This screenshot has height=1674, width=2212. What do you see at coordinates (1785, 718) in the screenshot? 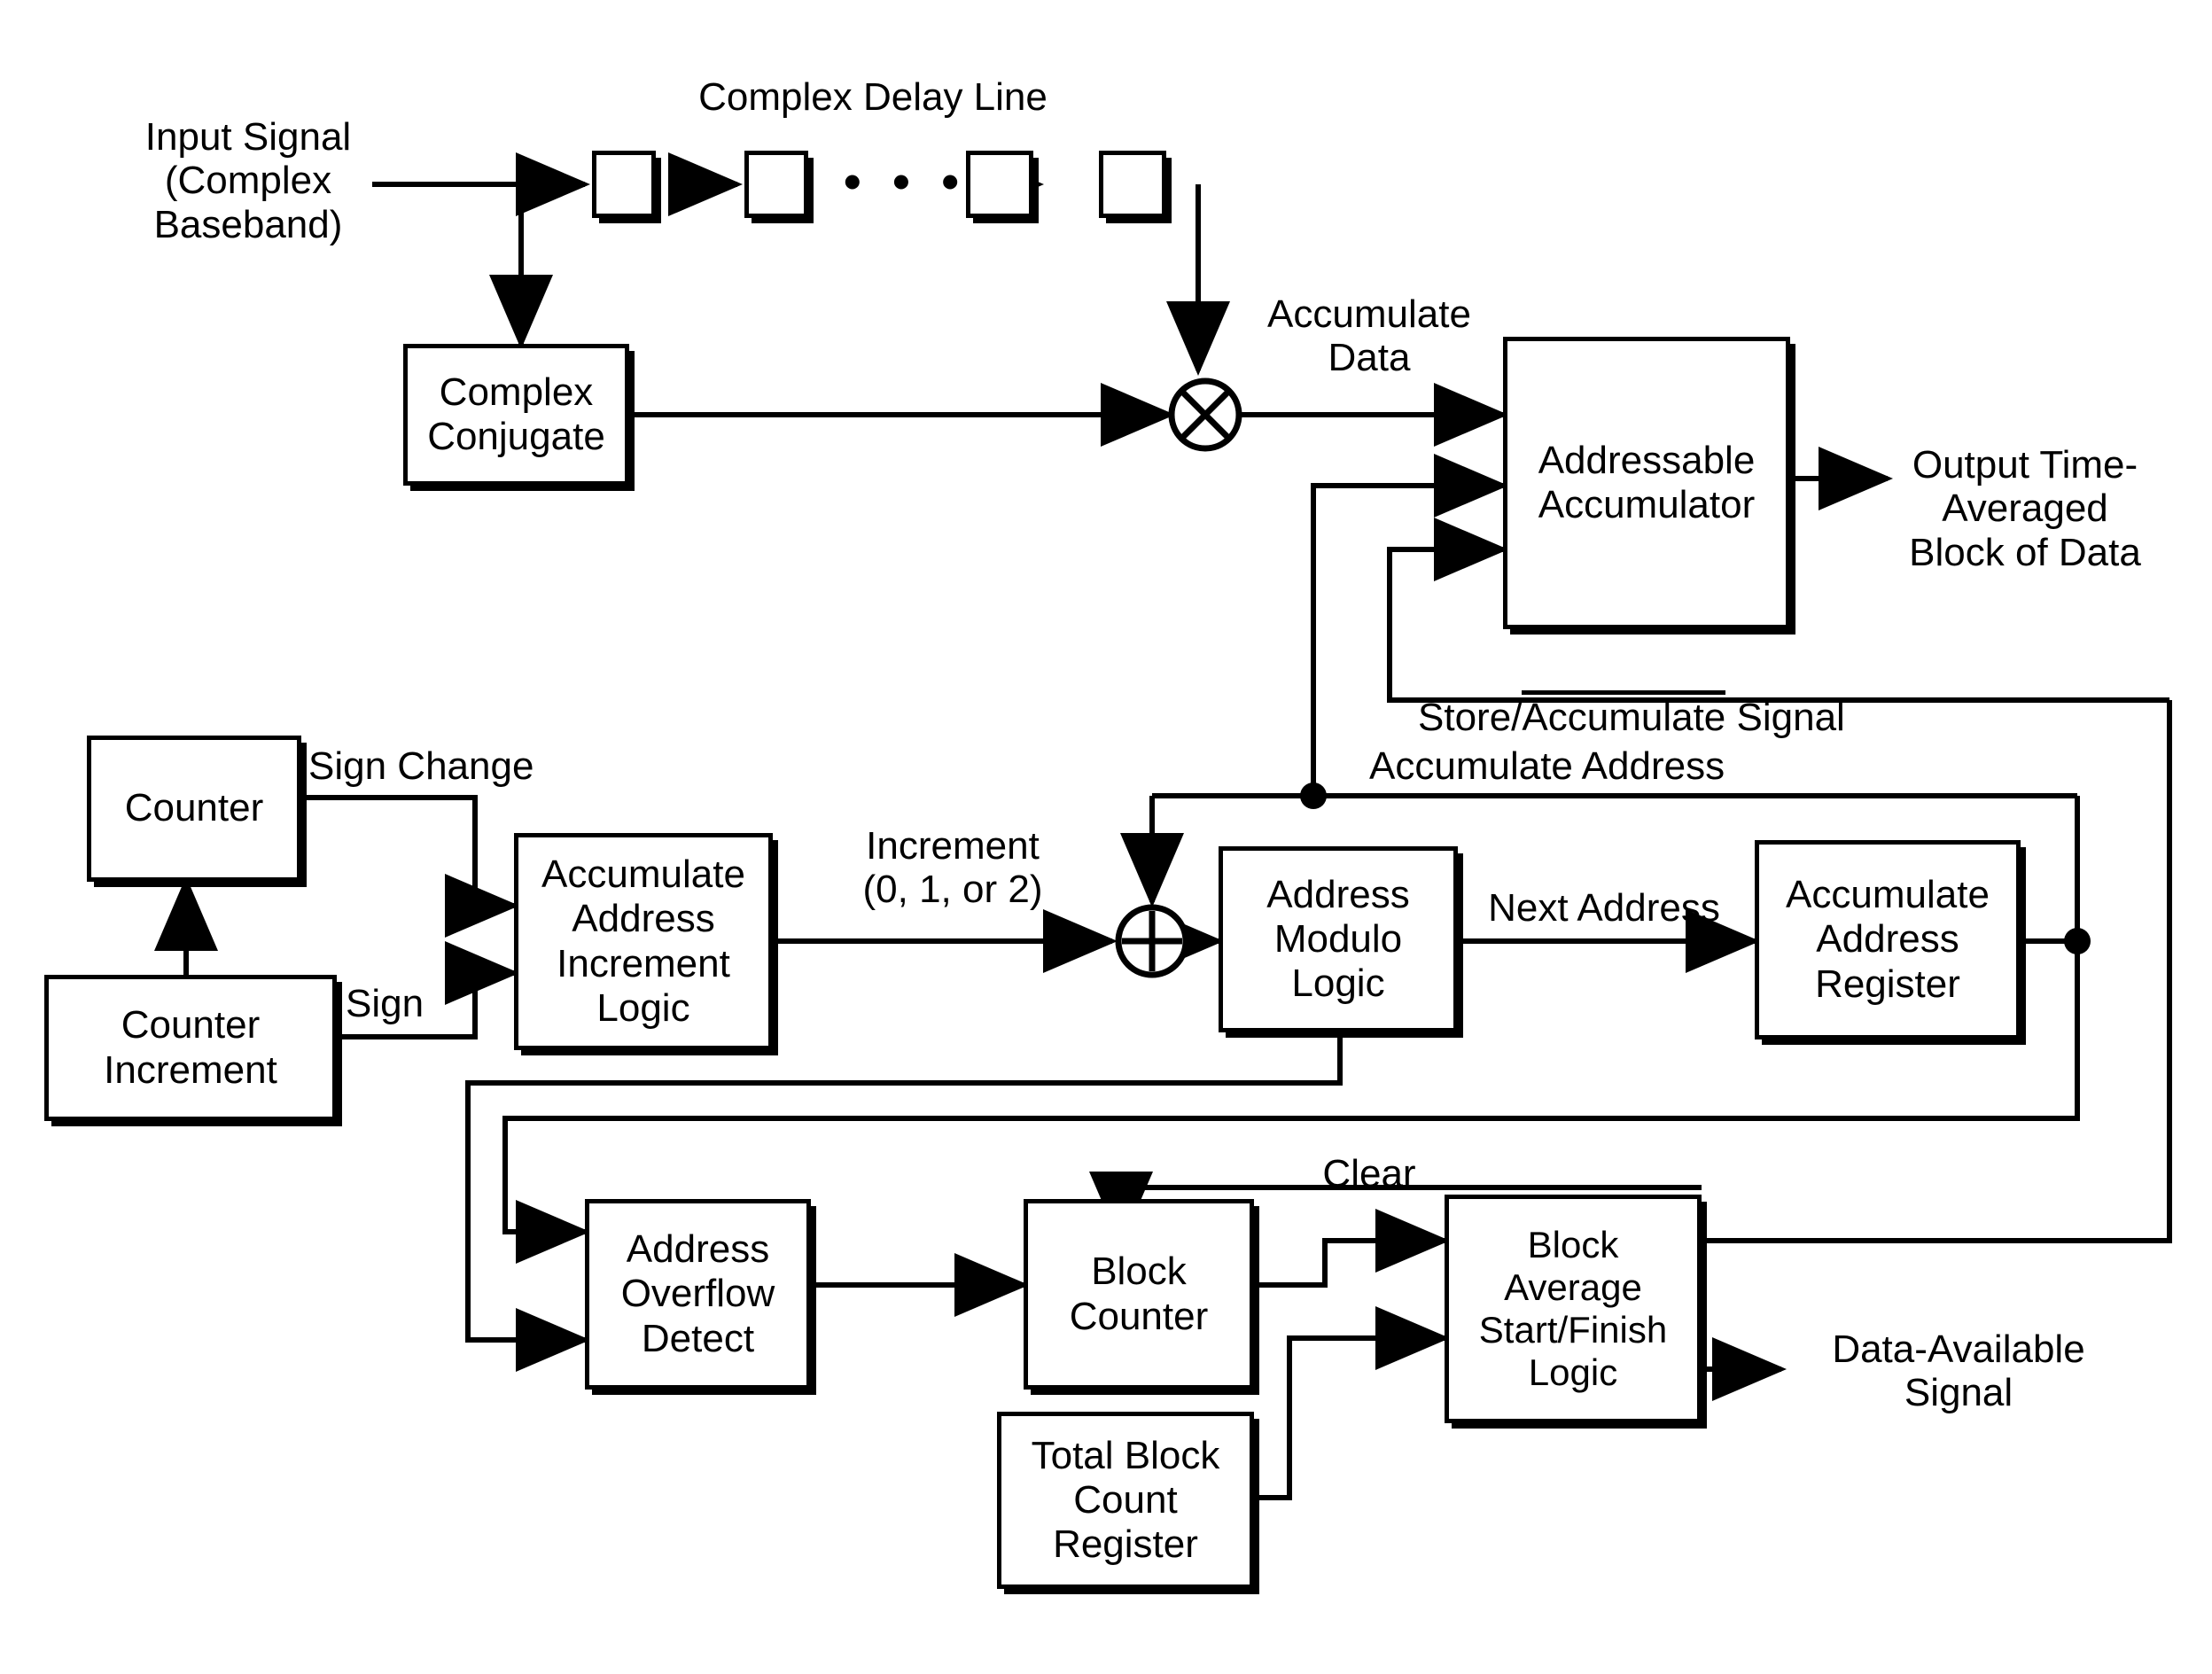
I see `signal-suffix-text: Signal` at bounding box center [1785, 718].